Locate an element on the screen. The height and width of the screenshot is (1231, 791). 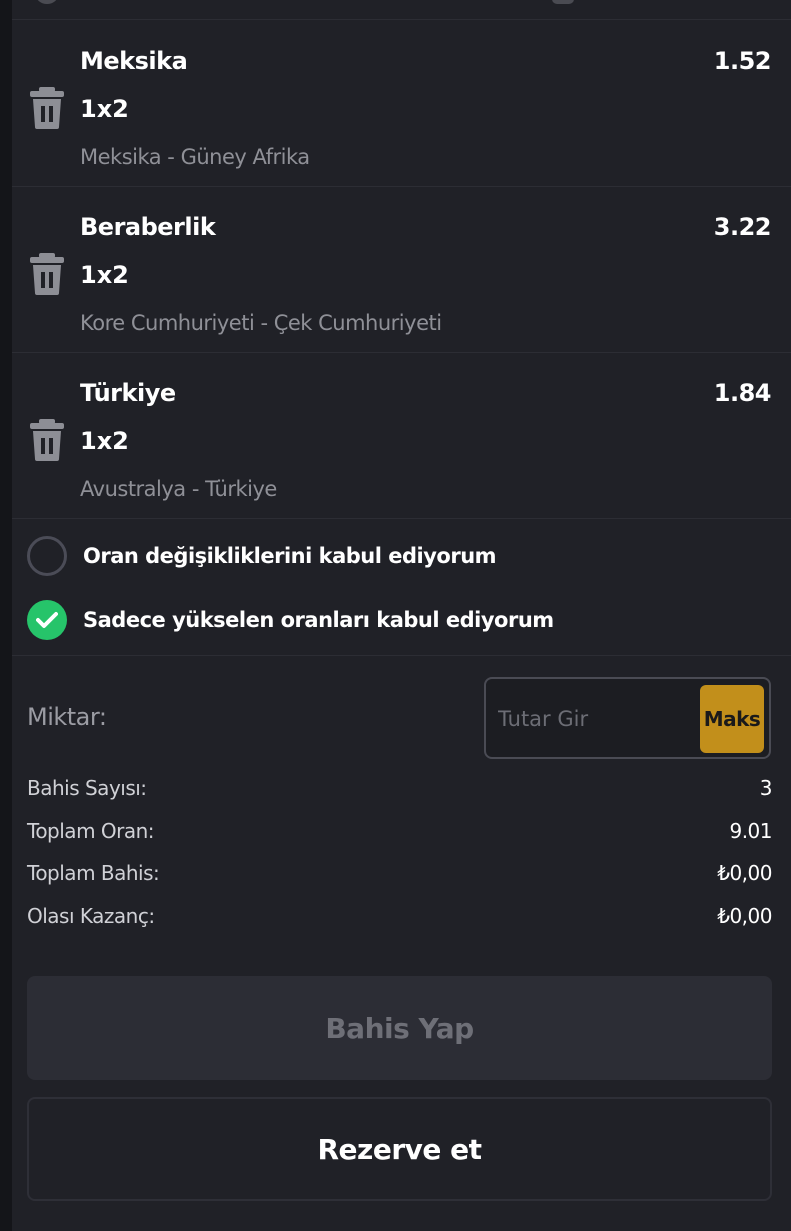
bet-selection: Meksika is located at coordinates (134, 61).